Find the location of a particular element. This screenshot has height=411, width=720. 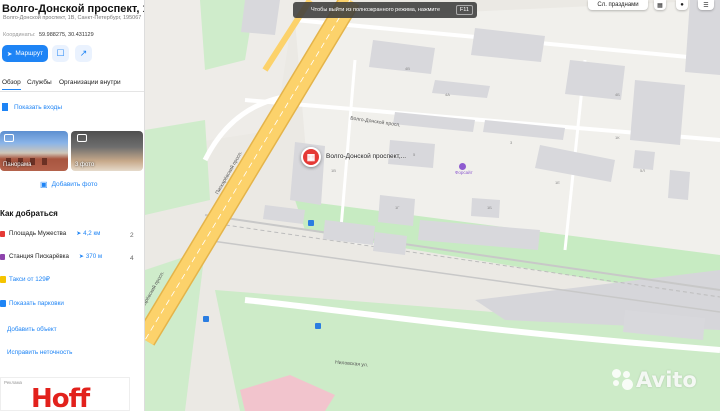

building-window is located at coordinates (44, 161).